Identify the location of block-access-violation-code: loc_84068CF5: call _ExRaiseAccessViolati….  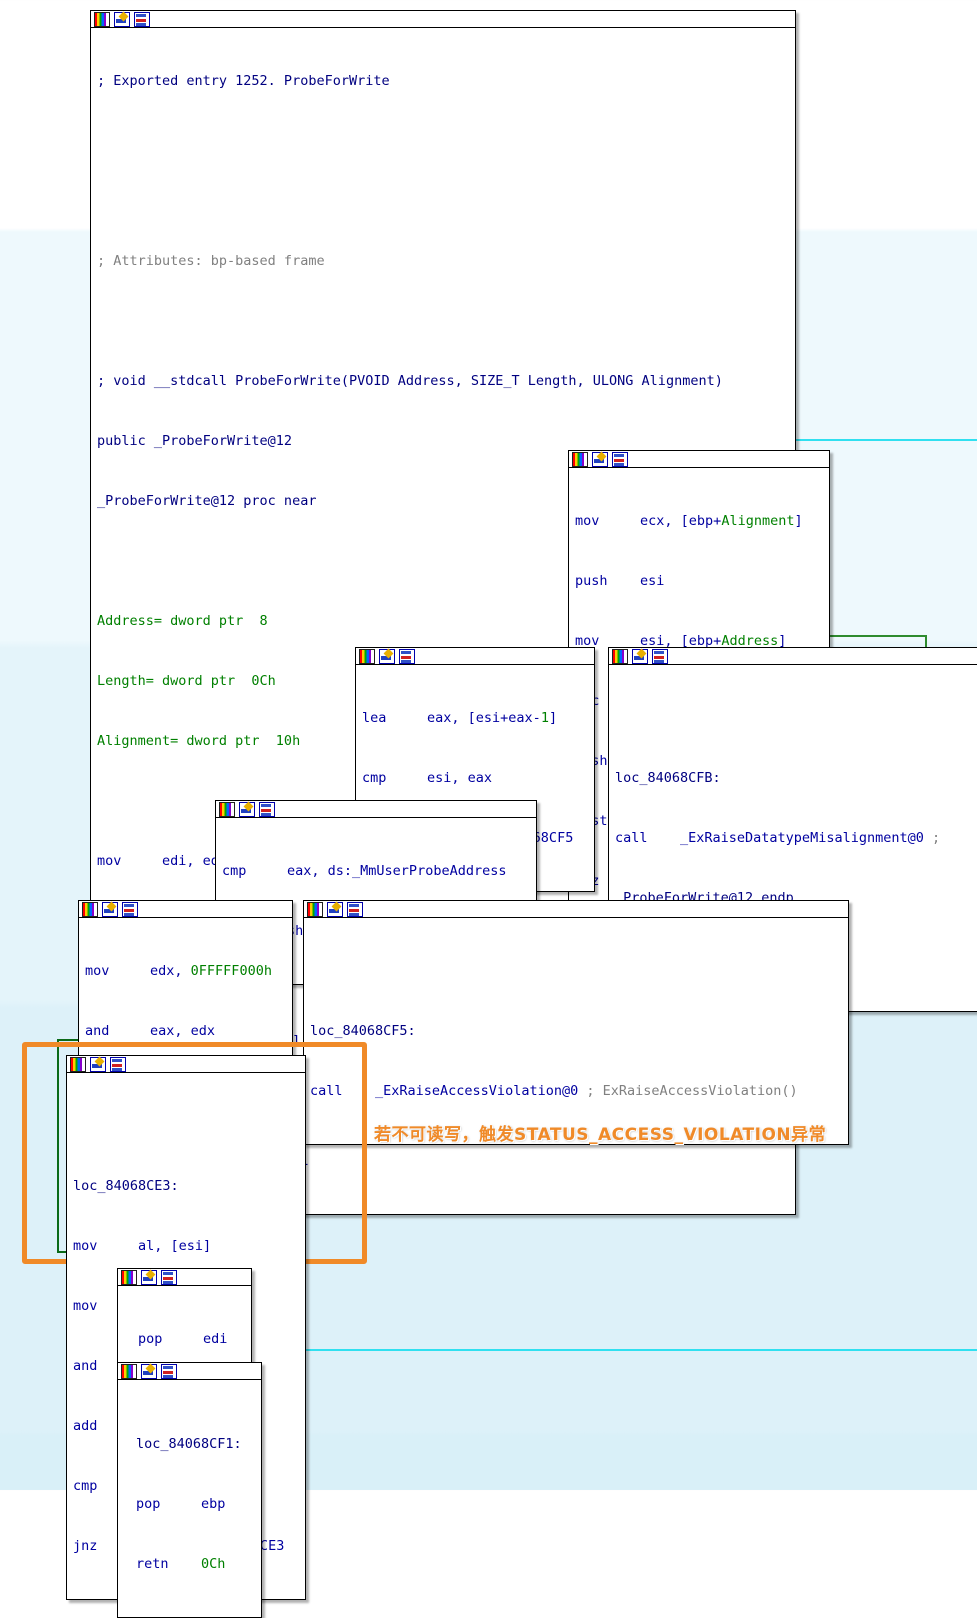
(576, 1031).